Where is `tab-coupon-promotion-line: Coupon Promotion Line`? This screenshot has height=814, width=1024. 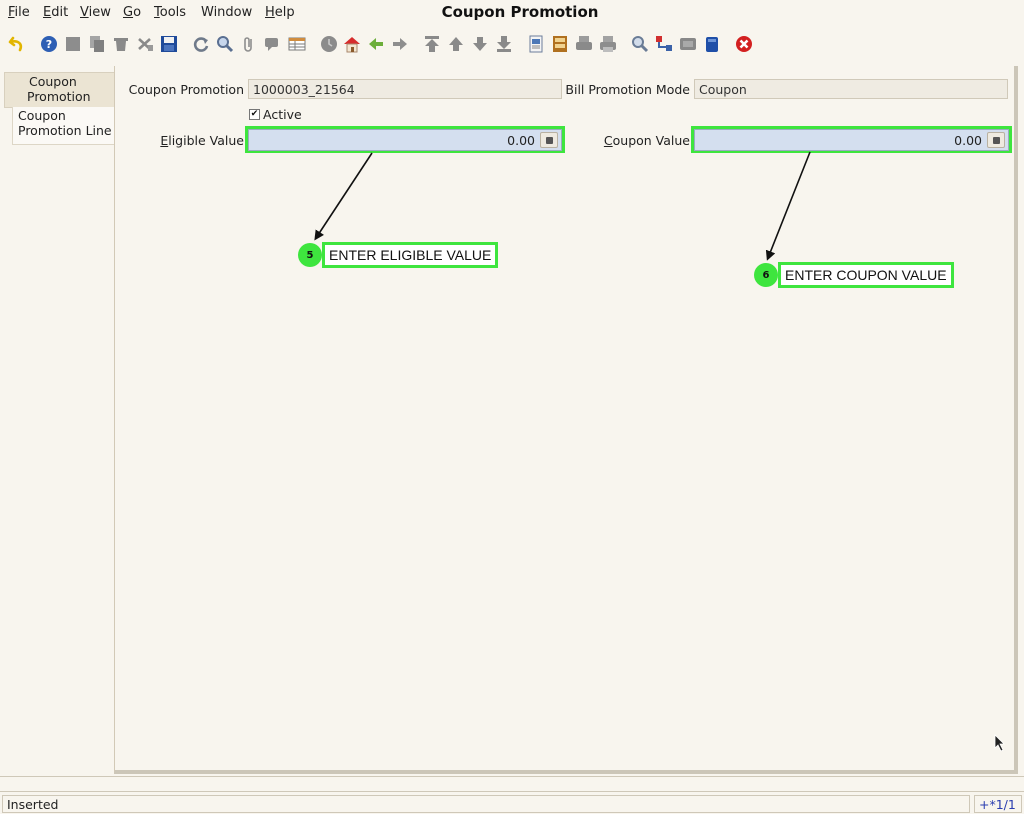
tab-coupon-promotion-line: Coupon Promotion Line is located at coordinates (63, 126).